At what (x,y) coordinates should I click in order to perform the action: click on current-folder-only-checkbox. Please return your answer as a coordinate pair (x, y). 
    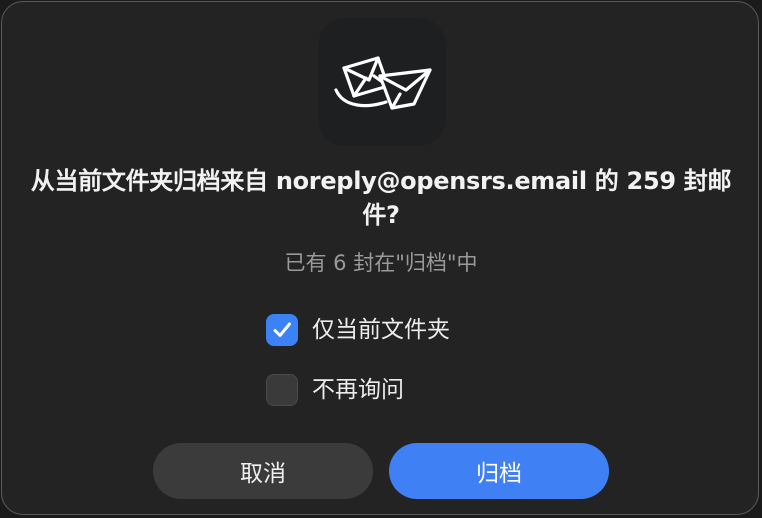
    Looking at the image, I should click on (282, 330).